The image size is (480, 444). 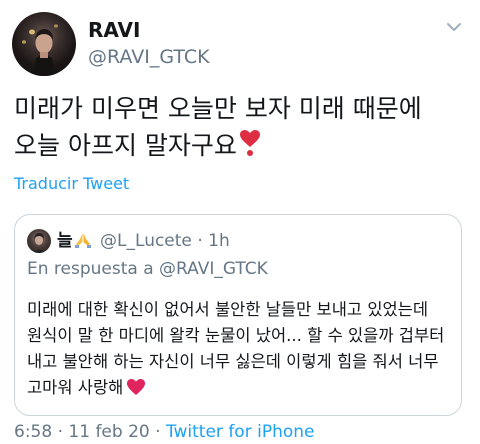 What do you see at coordinates (164, 432) in the screenshot?
I see `tweet-footer: 6:58 · 11 feb 20 · Twitter for iPhone` at bounding box center [164, 432].